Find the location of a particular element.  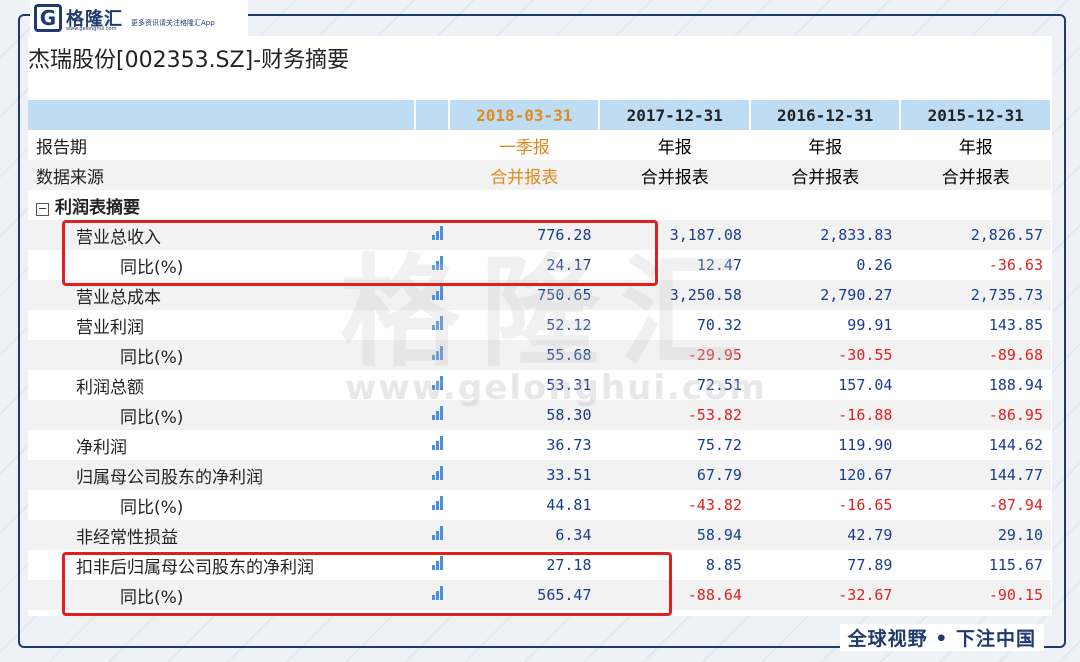

row-label: 报告期 is located at coordinates (221, 145).